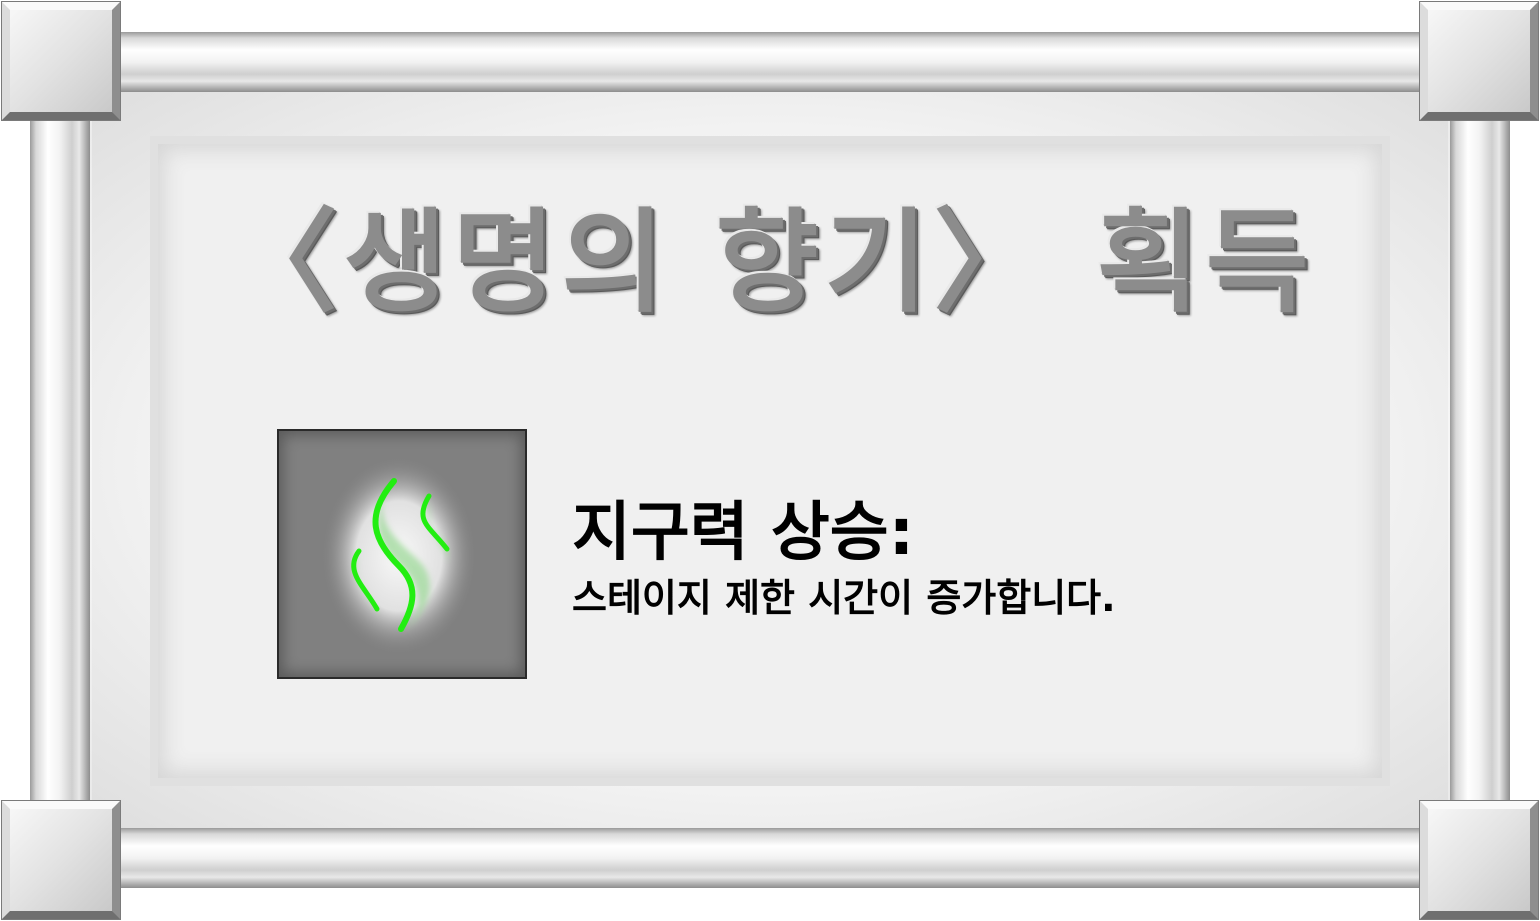 This screenshot has width=1540, height=921. Describe the element at coordinates (1480, 461) in the screenshot. I see `frame-rail-right` at that location.